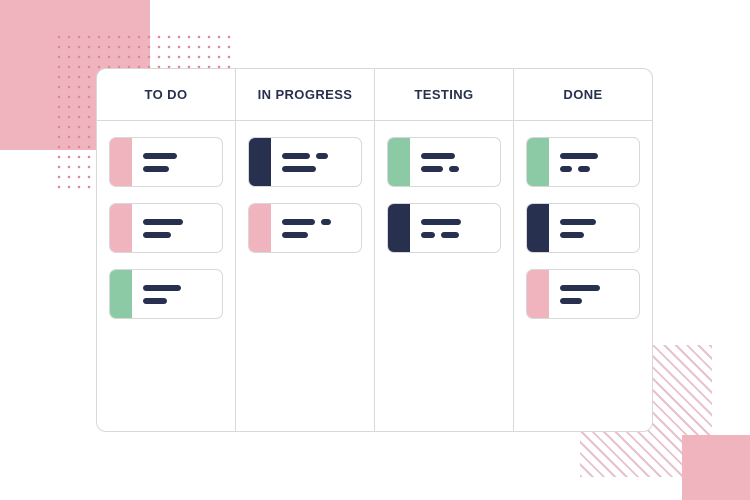 The image size is (750, 500). I want to click on column-body-in-progress, so click(305, 276).